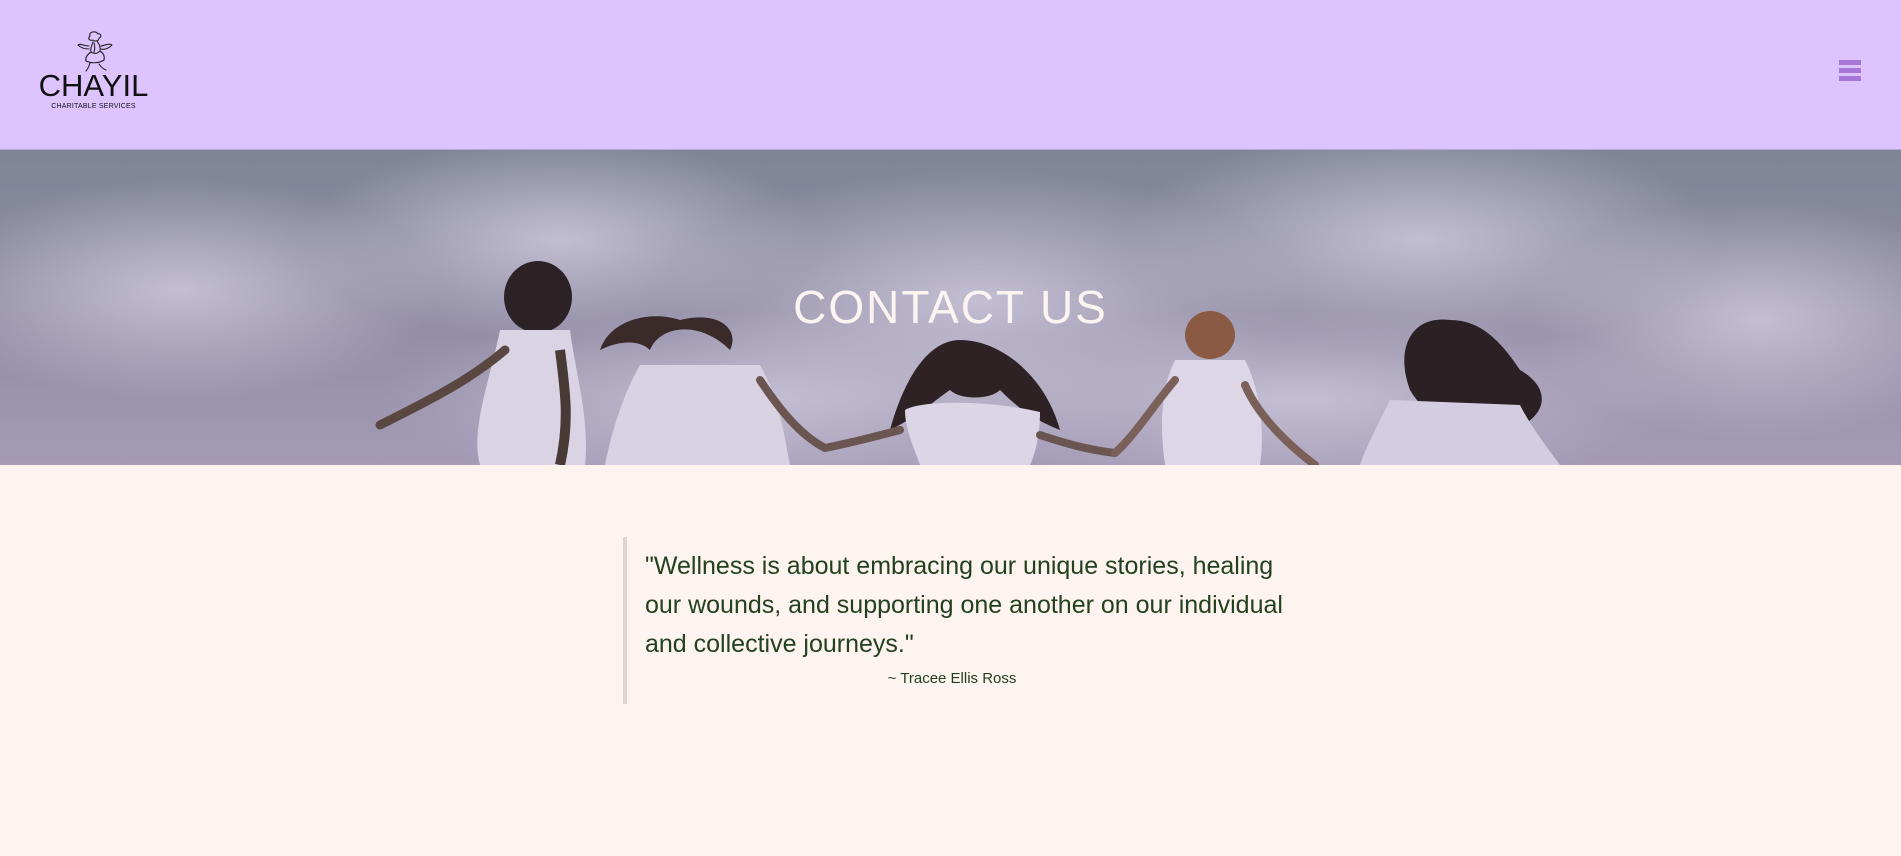 This screenshot has width=1901, height=856. What do you see at coordinates (952, 678) in the screenshot?
I see `quote-author: ~ Tracee Ellis Ross` at bounding box center [952, 678].